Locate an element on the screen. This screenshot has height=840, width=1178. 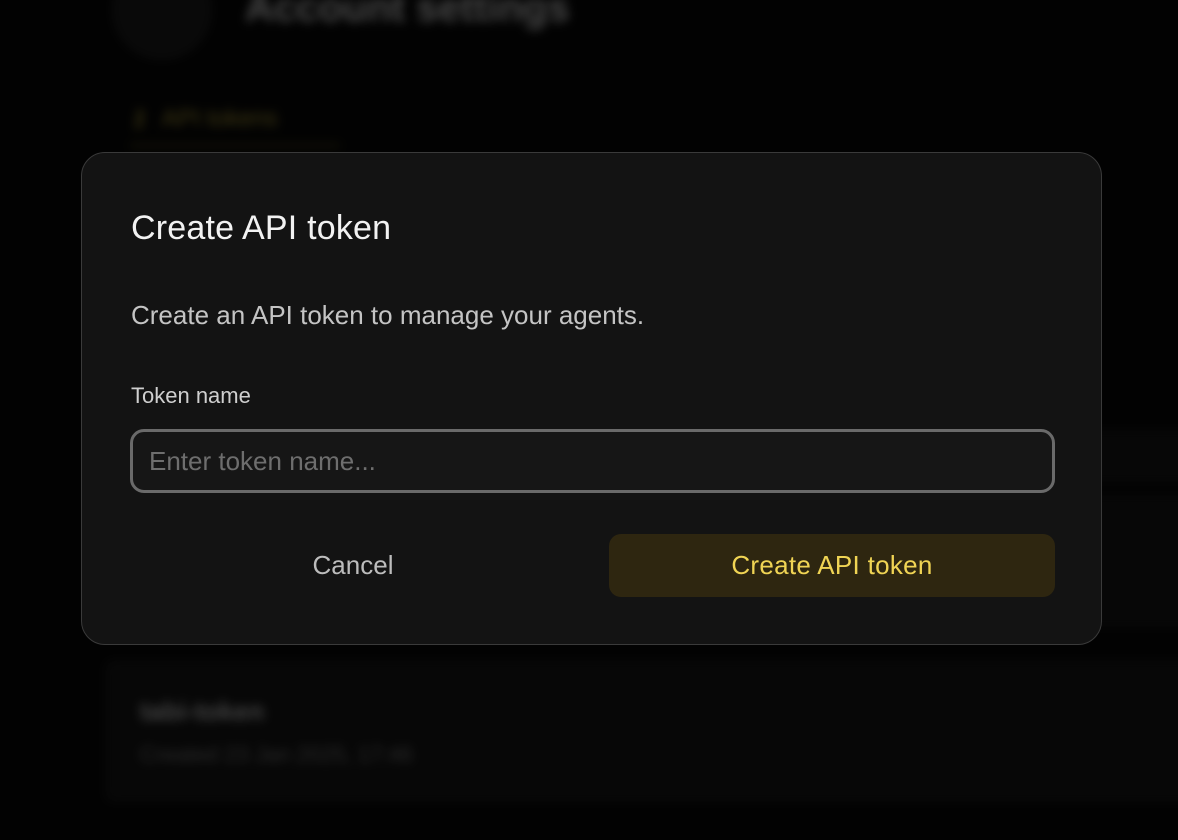
create-api-token-button: Create API token is located at coordinates (832, 565).